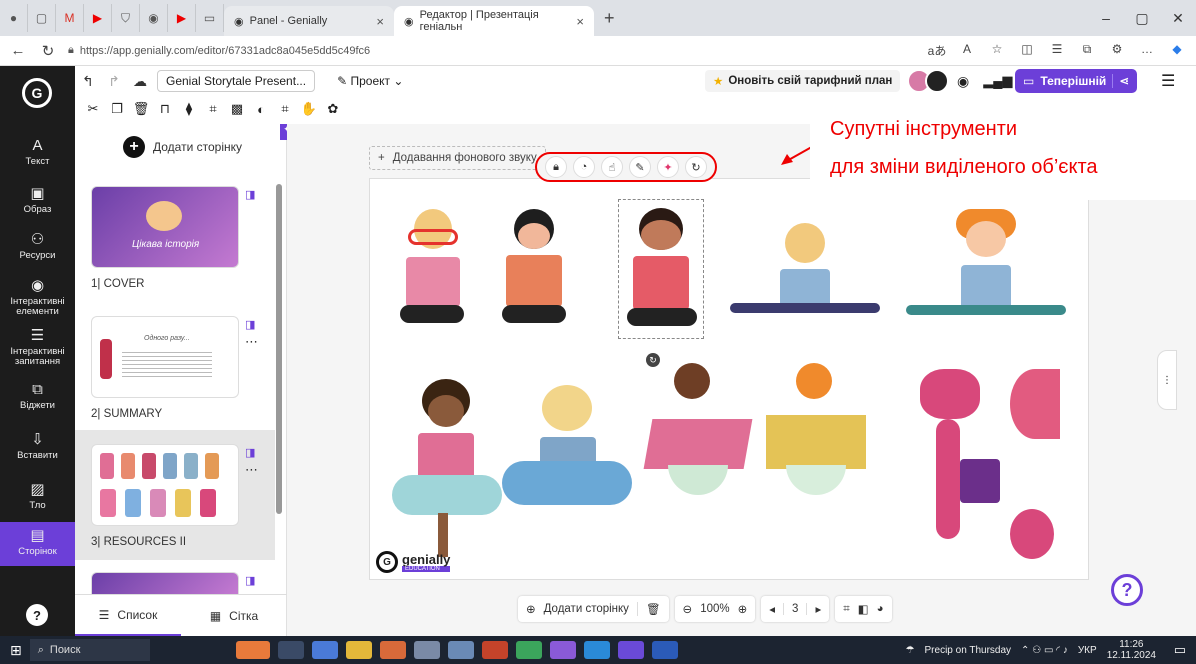 This screenshot has height=664, width=1196. What do you see at coordinates (88, 81) in the screenshot?
I see `undo-icon: ↰` at bounding box center [88, 81].